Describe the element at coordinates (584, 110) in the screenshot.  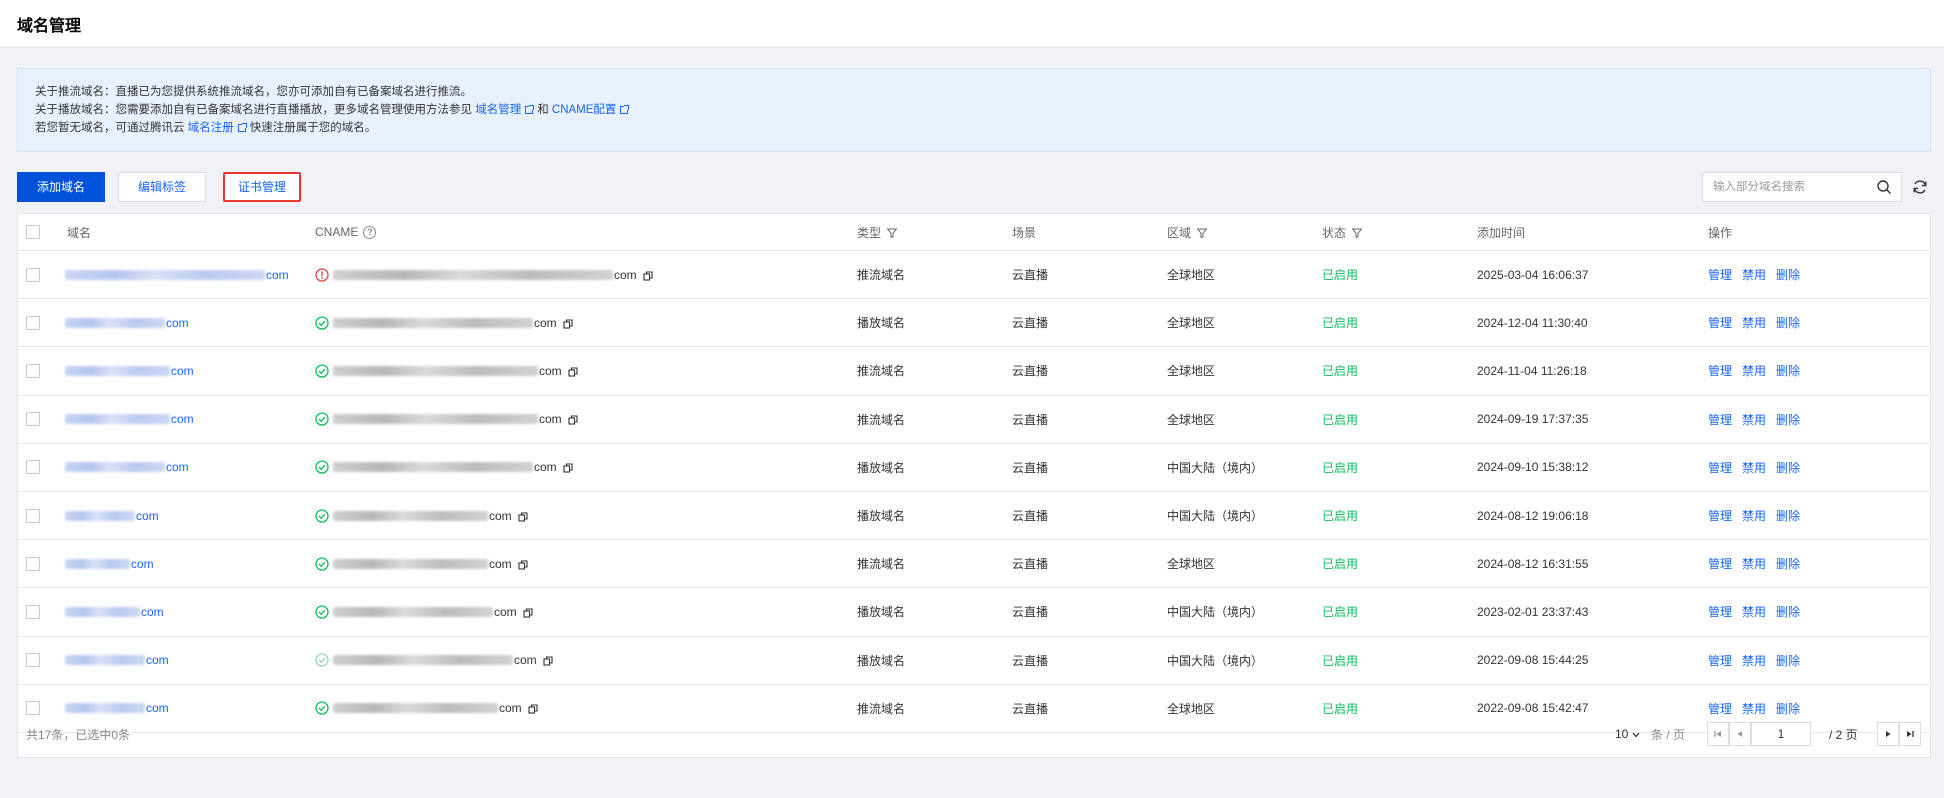
I see `cname-config-link: CNAME配置` at that location.